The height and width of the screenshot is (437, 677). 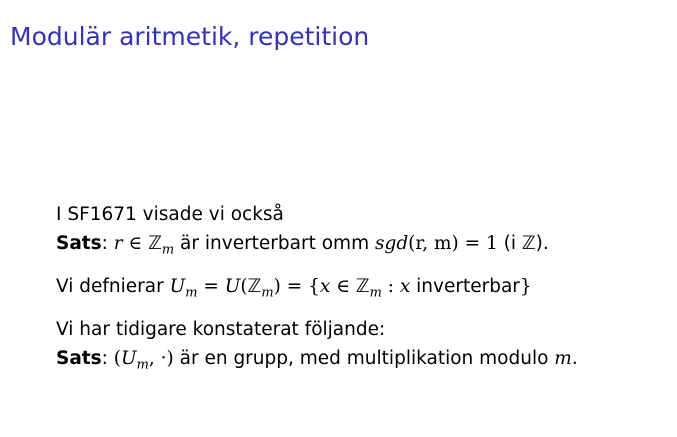 I want to click on intro-line: I SF1671 visade vi också, so click(x=170, y=214).